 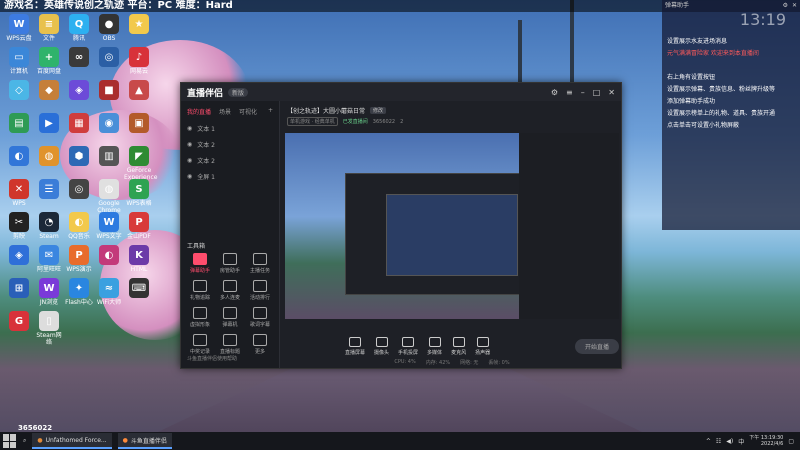 I want to click on tool-multi-mic: 多人连麦, so click(x=230, y=290).